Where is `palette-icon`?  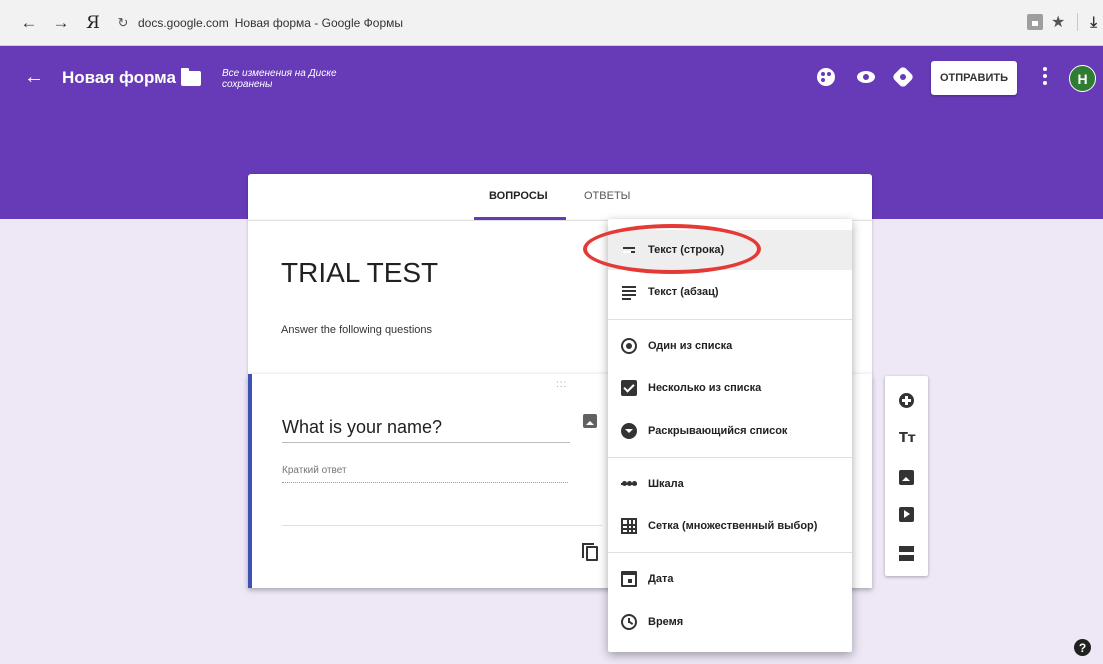 palette-icon is located at coordinates (826, 77).